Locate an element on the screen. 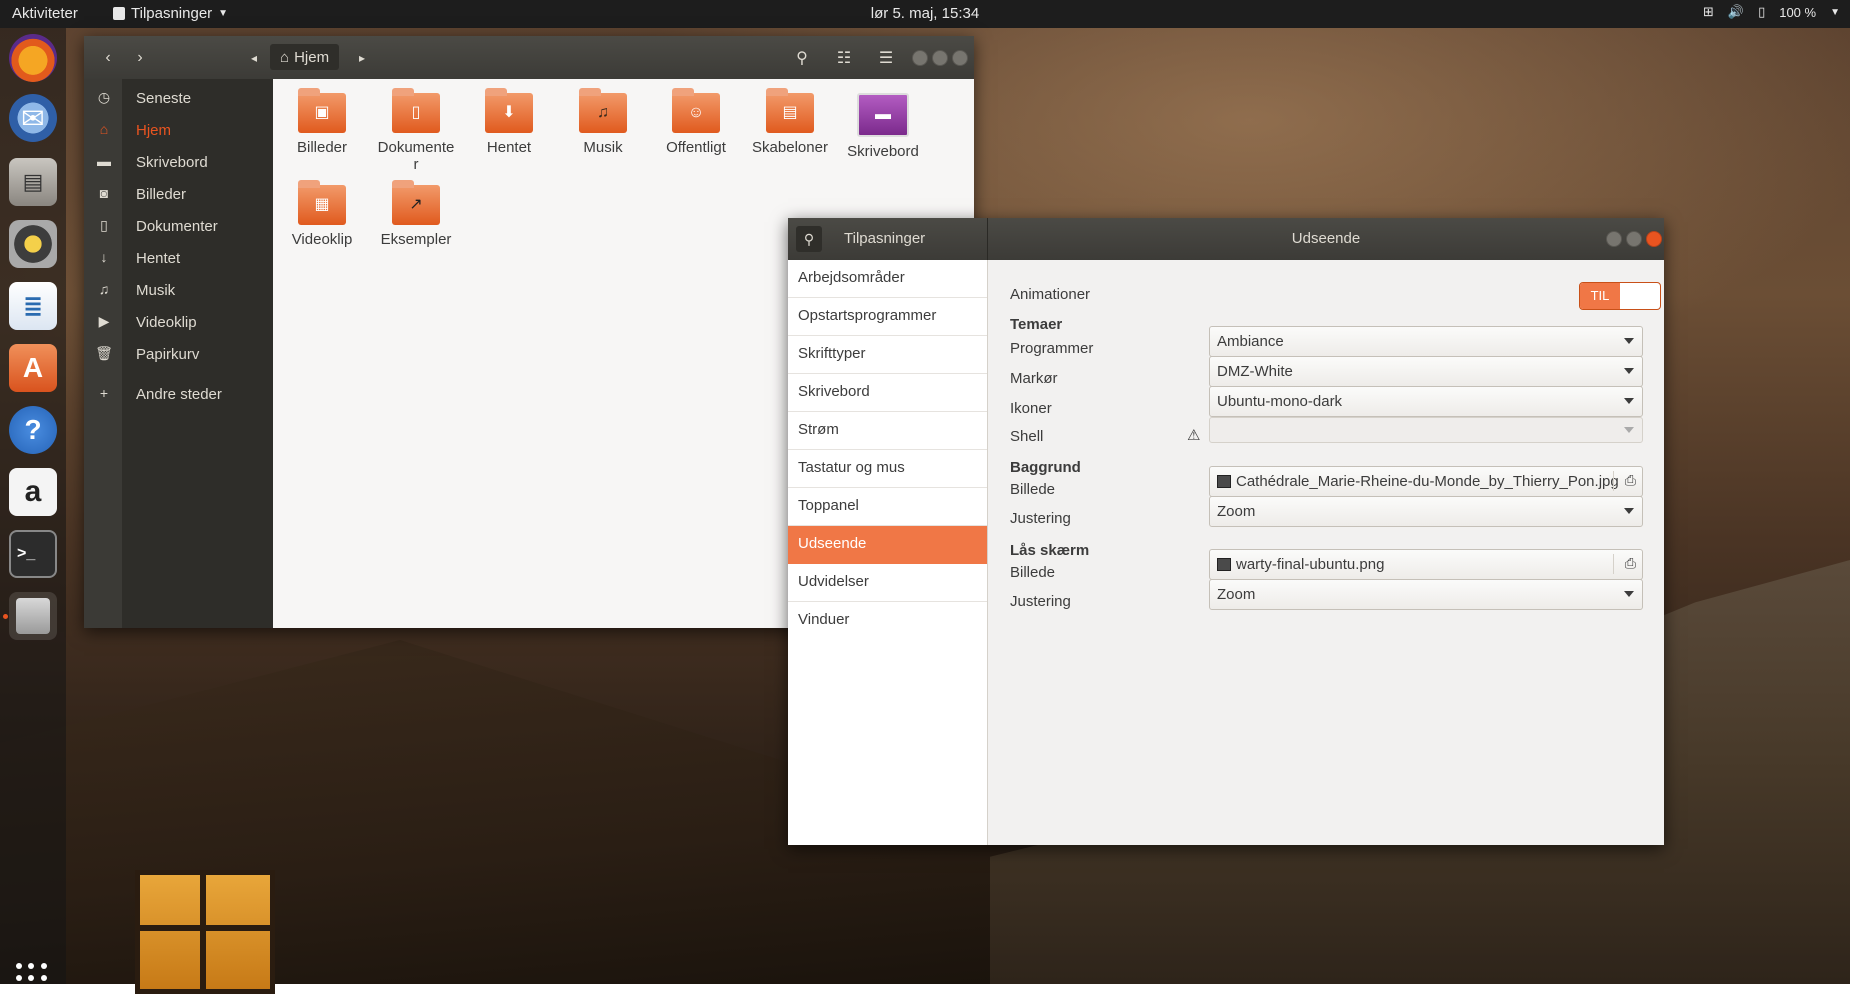 The height and width of the screenshot is (995, 1850). breadcrumb: ⌂ Hjem is located at coordinates (305, 57).